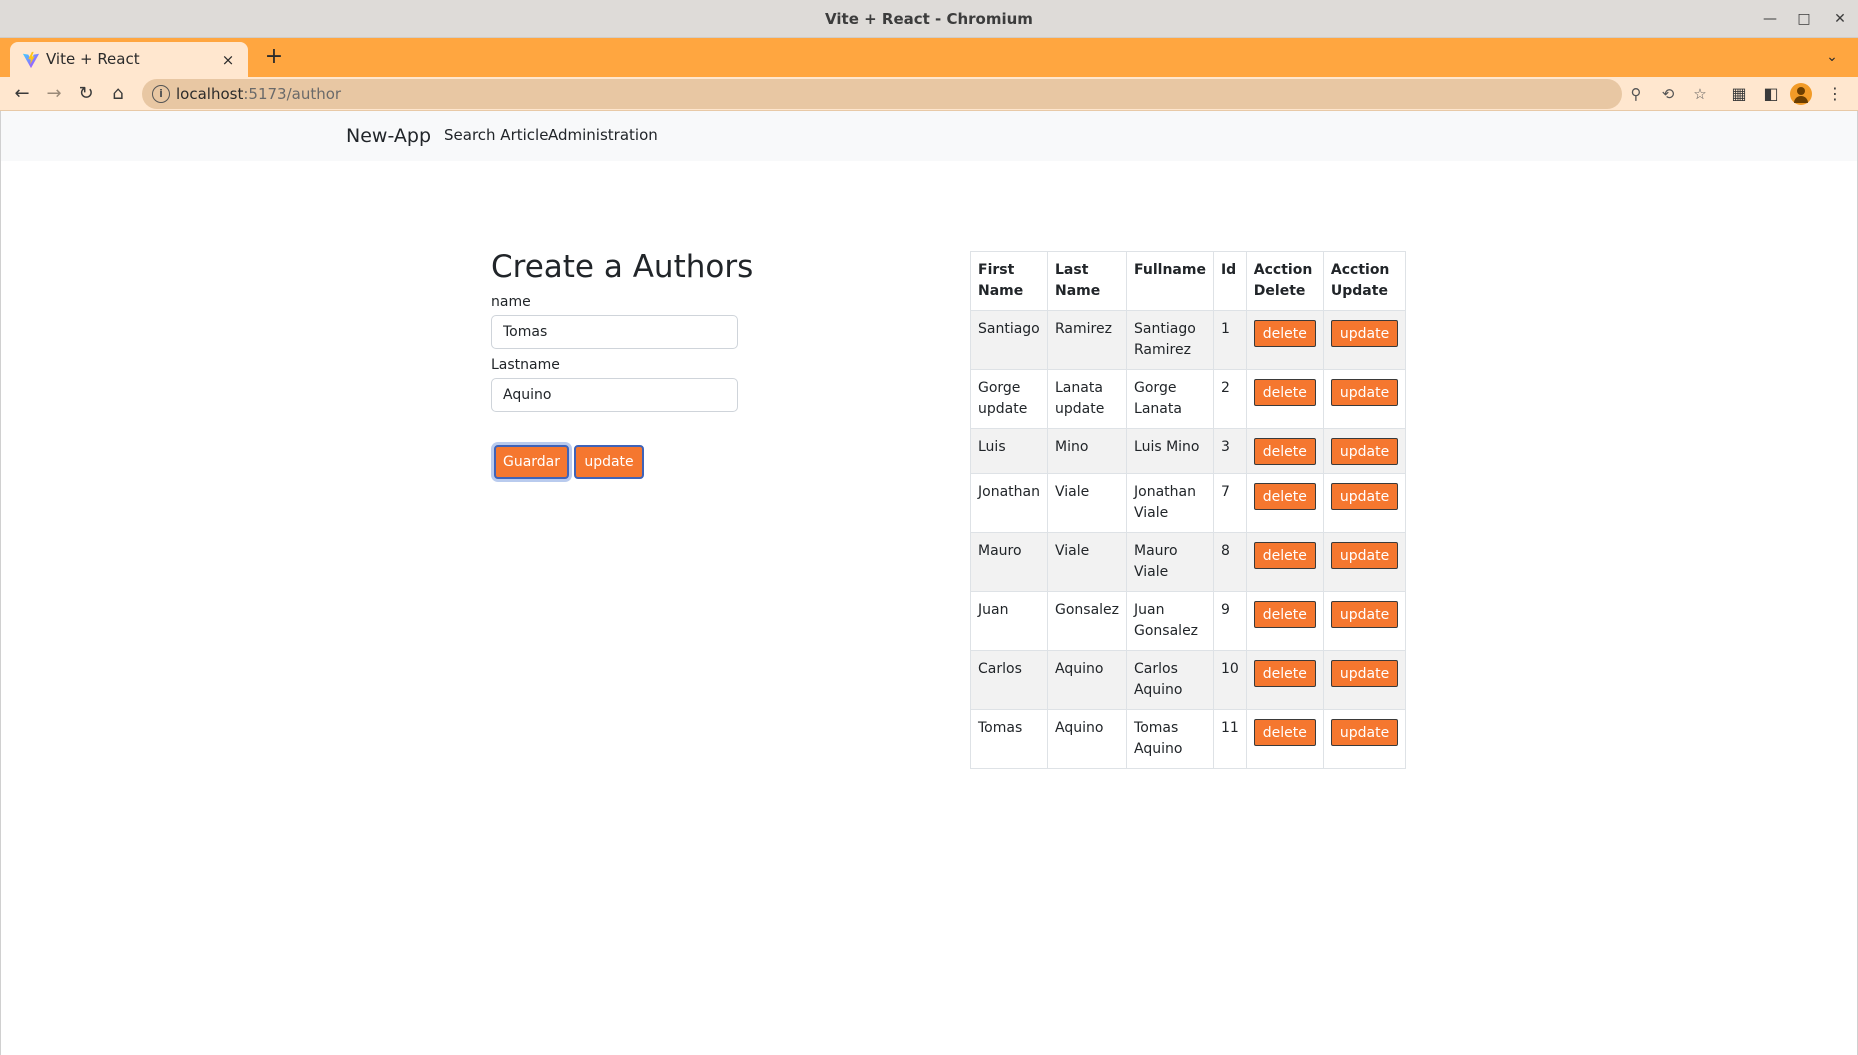 This screenshot has height=1055, width=1858. Describe the element at coordinates (1284, 281) in the screenshot. I see `header-action-delete: Acction Delete` at that location.